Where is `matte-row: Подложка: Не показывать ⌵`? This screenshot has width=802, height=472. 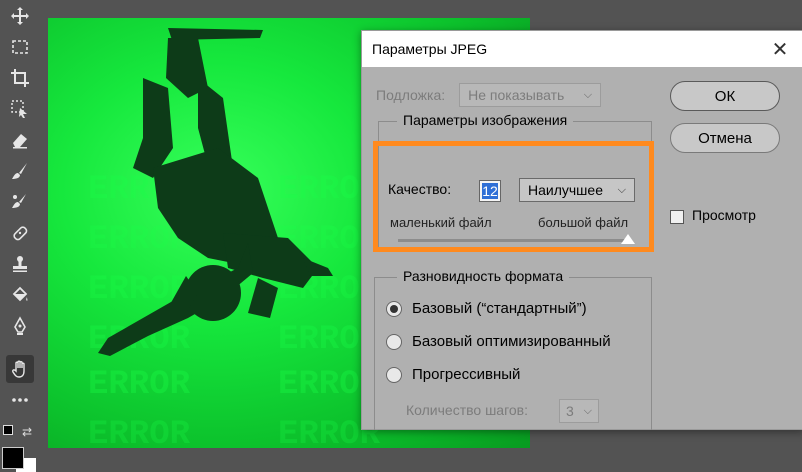
matte-row: Подложка: Не показывать ⌵ is located at coordinates (489, 95).